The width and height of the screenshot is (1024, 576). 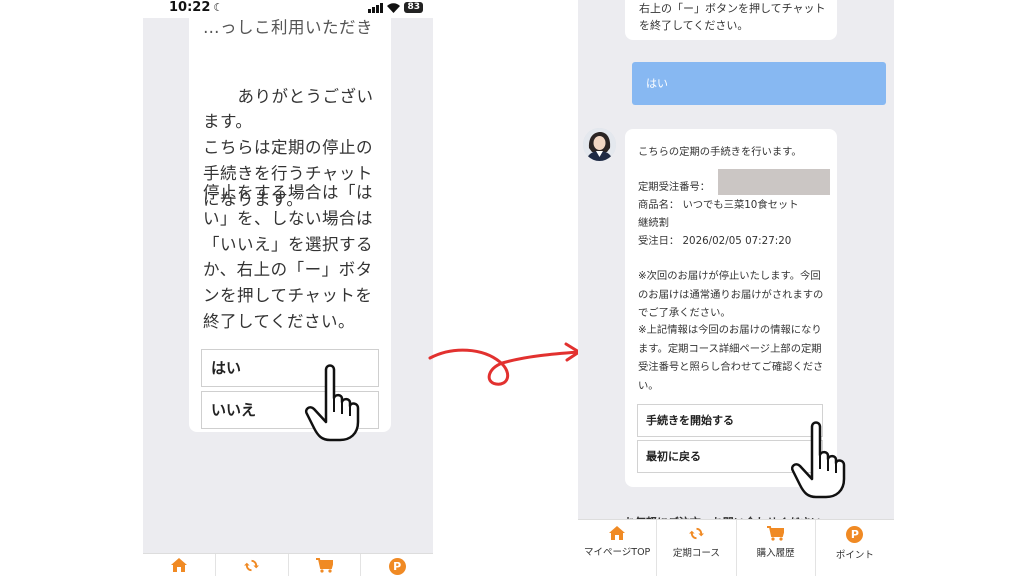 I want to click on user-message-bubble: はい, so click(x=759, y=83).